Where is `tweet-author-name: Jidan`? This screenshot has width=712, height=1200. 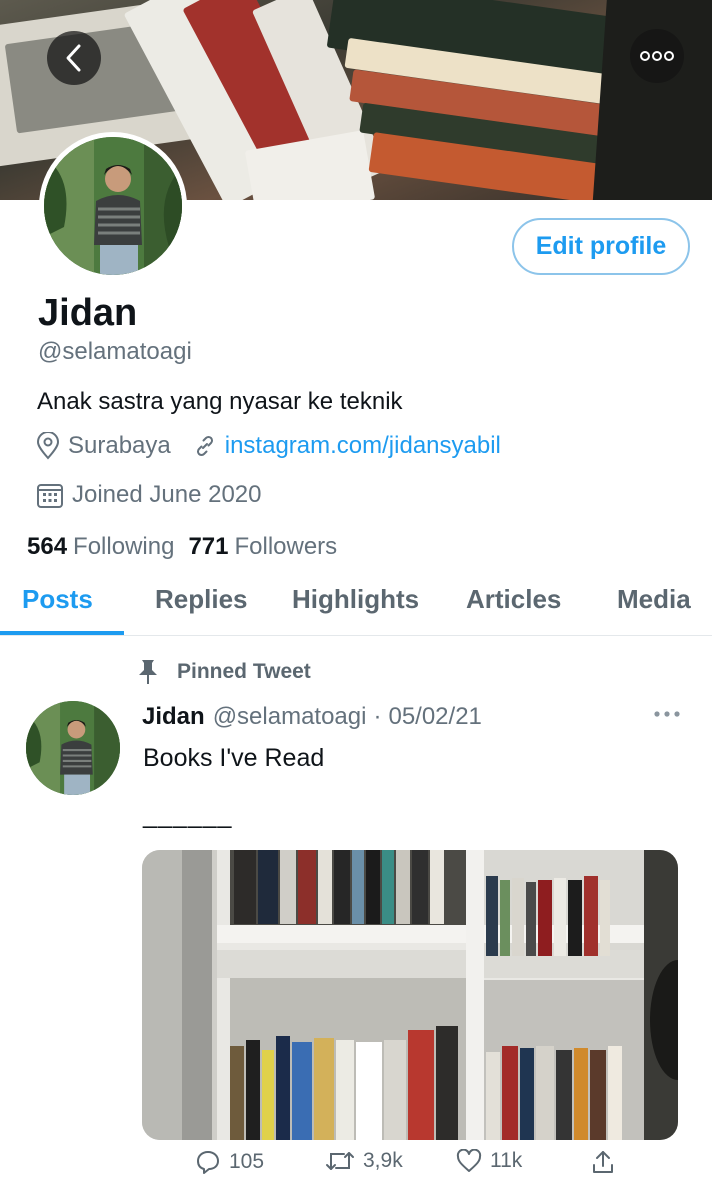
tweet-author-name: Jidan is located at coordinates (173, 717).